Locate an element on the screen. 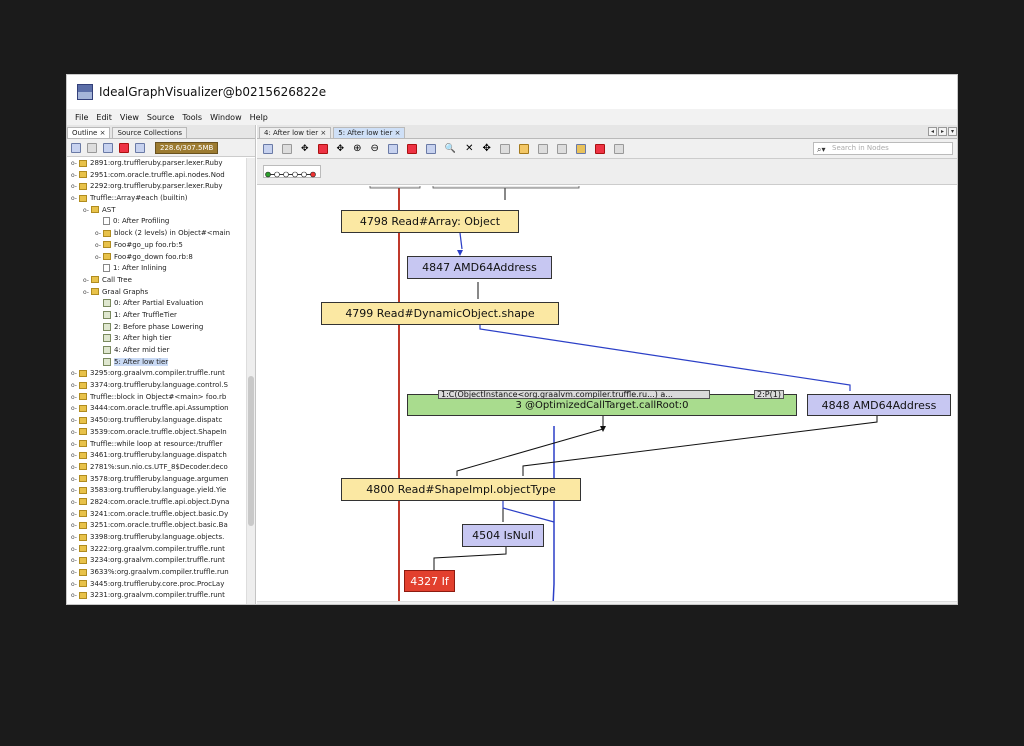  menu-edit: Edit is located at coordinates (104, 117).